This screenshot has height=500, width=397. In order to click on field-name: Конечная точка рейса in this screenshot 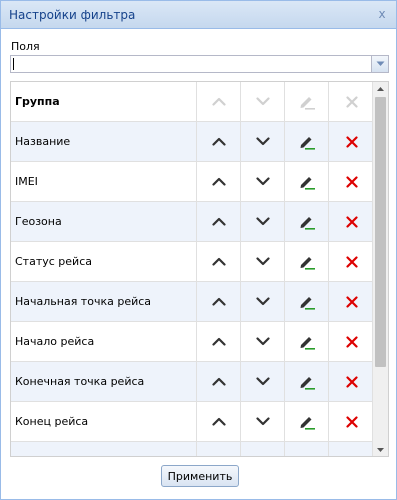, I will do `click(104, 381)`.